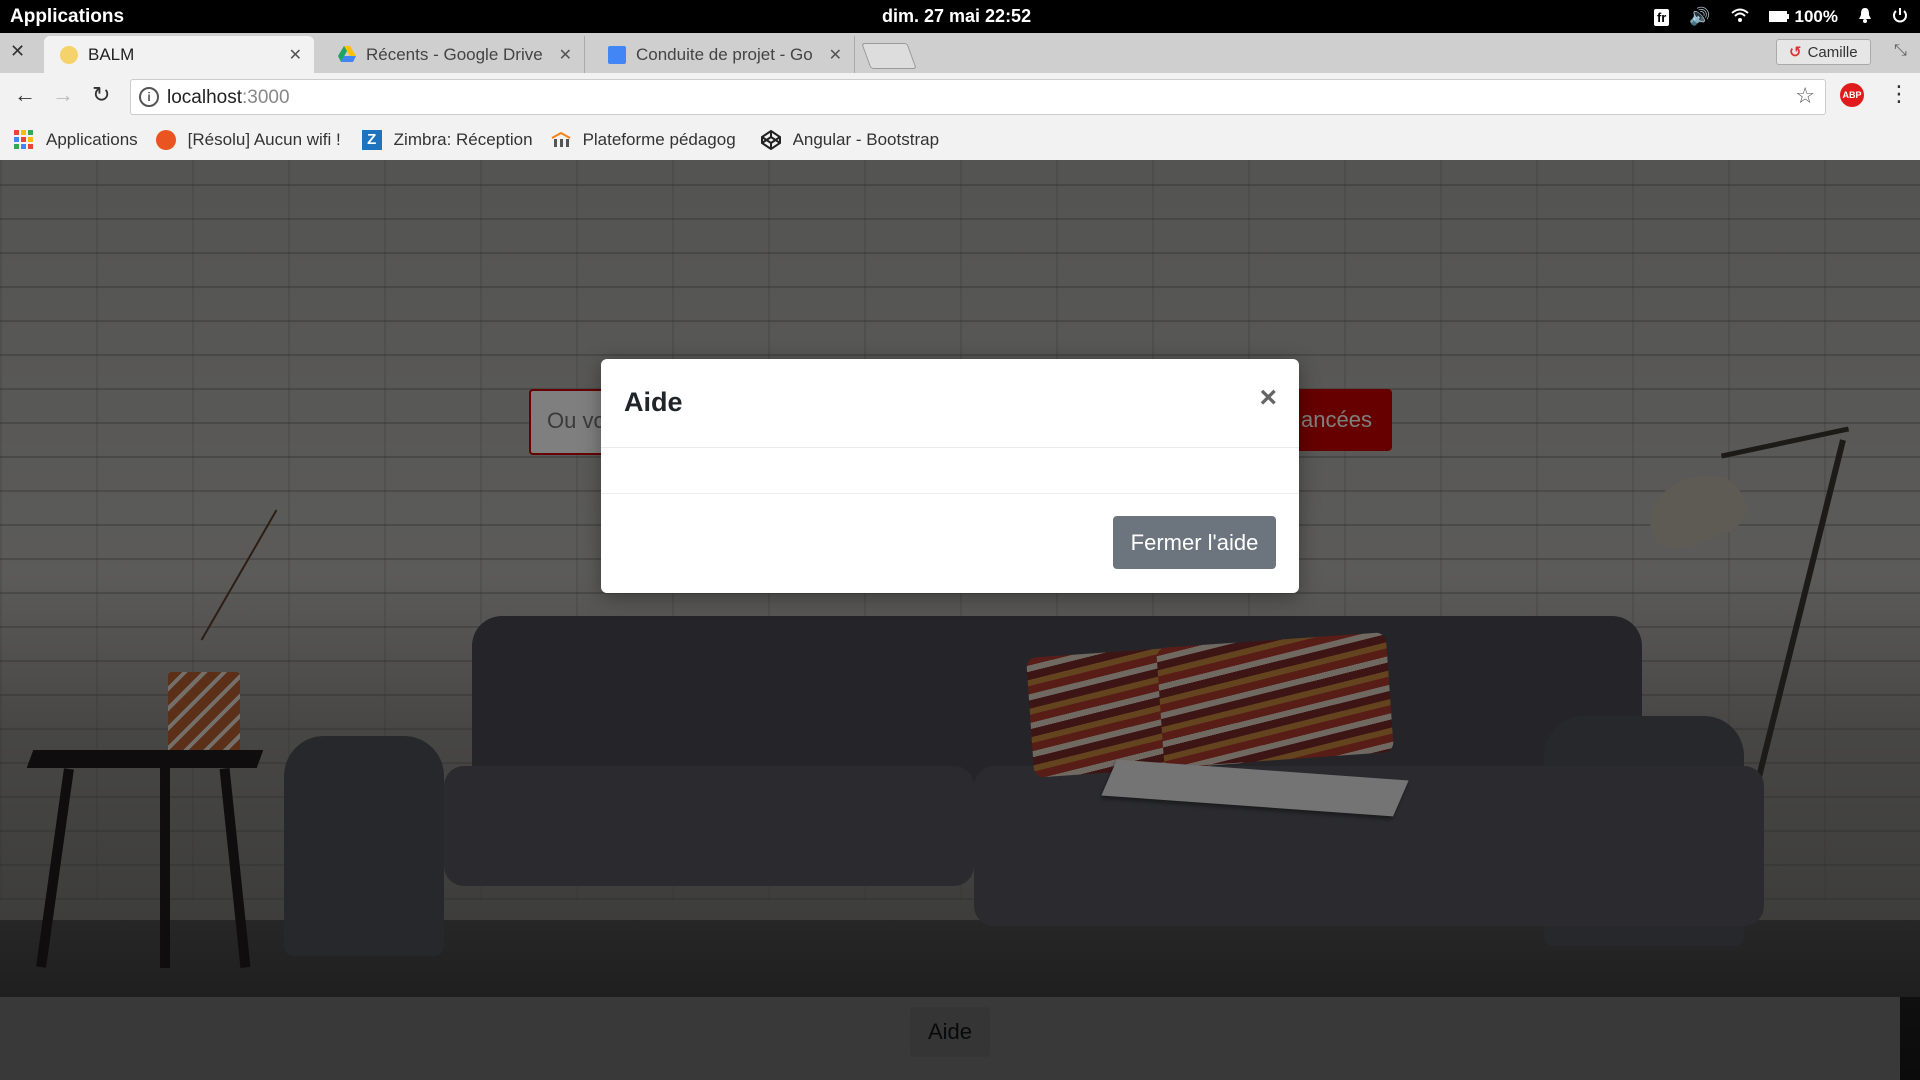 The image size is (1920, 1080). I want to click on volume-icon: 🔊, so click(1699, 17).